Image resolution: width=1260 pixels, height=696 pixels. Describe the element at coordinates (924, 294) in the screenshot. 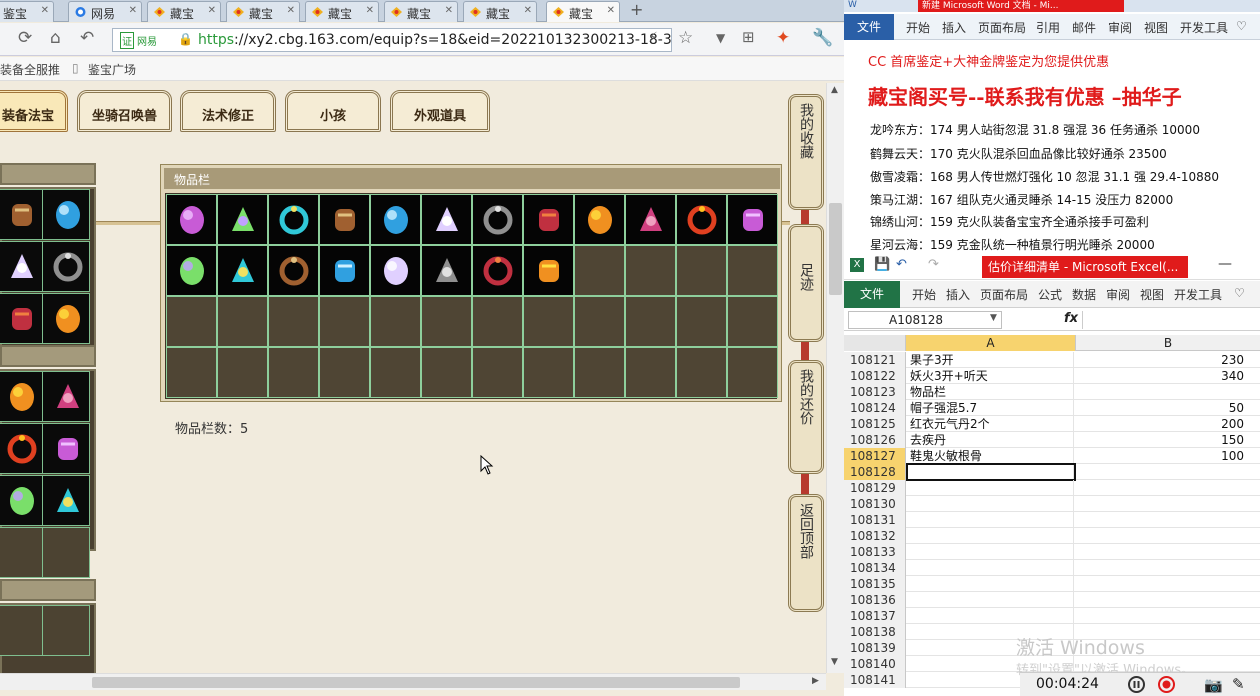

I see `ribbon-tab: 开始` at that location.